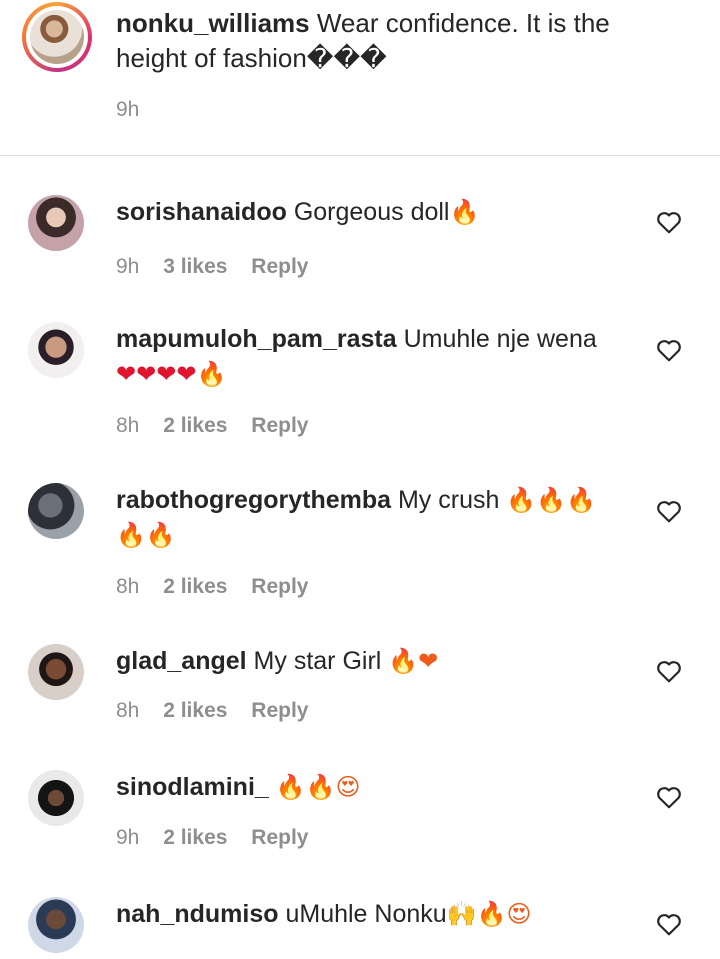  Describe the element at coordinates (201, 212) in the screenshot. I see `comment-username: sorishanaidoo` at that location.